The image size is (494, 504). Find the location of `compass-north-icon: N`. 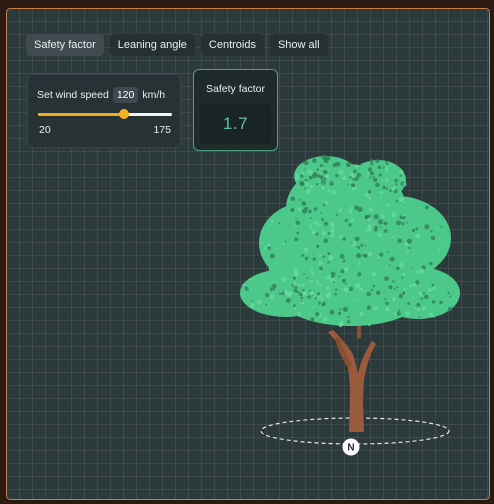

compass-north-icon: N is located at coordinates (351, 447).